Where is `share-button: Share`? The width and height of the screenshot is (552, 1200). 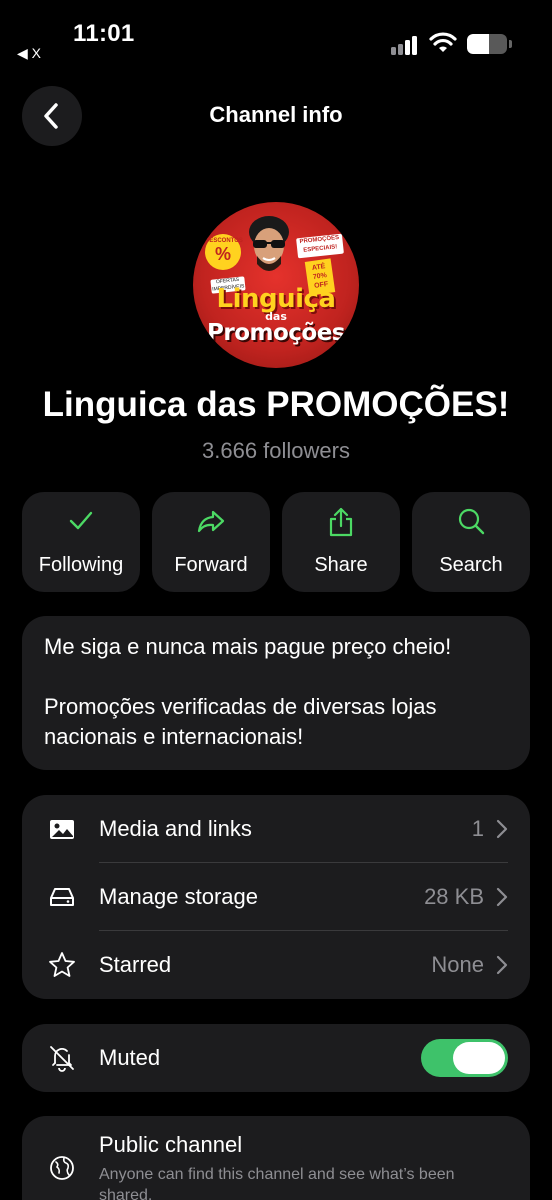 share-button: Share is located at coordinates (341, 542).